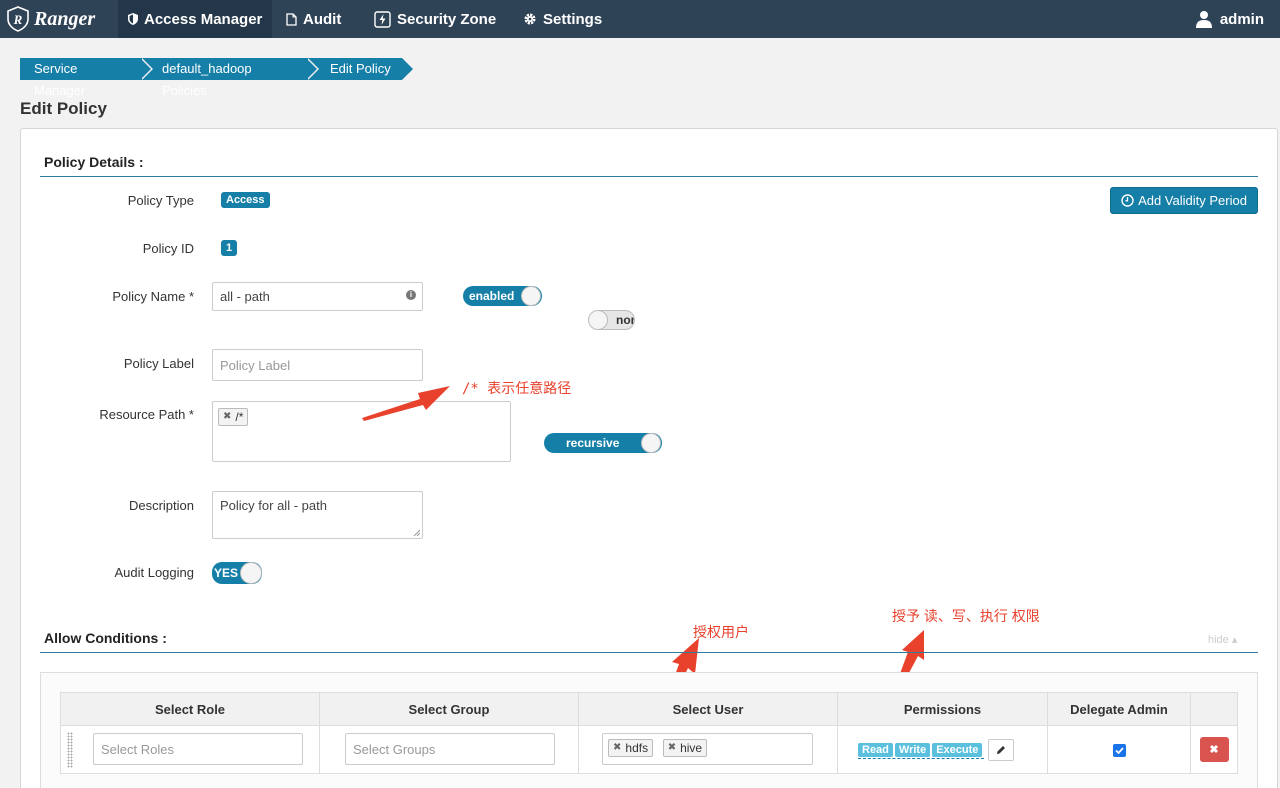  I want to click on audit-logging-label: Audit Logging, so click(154, 572).